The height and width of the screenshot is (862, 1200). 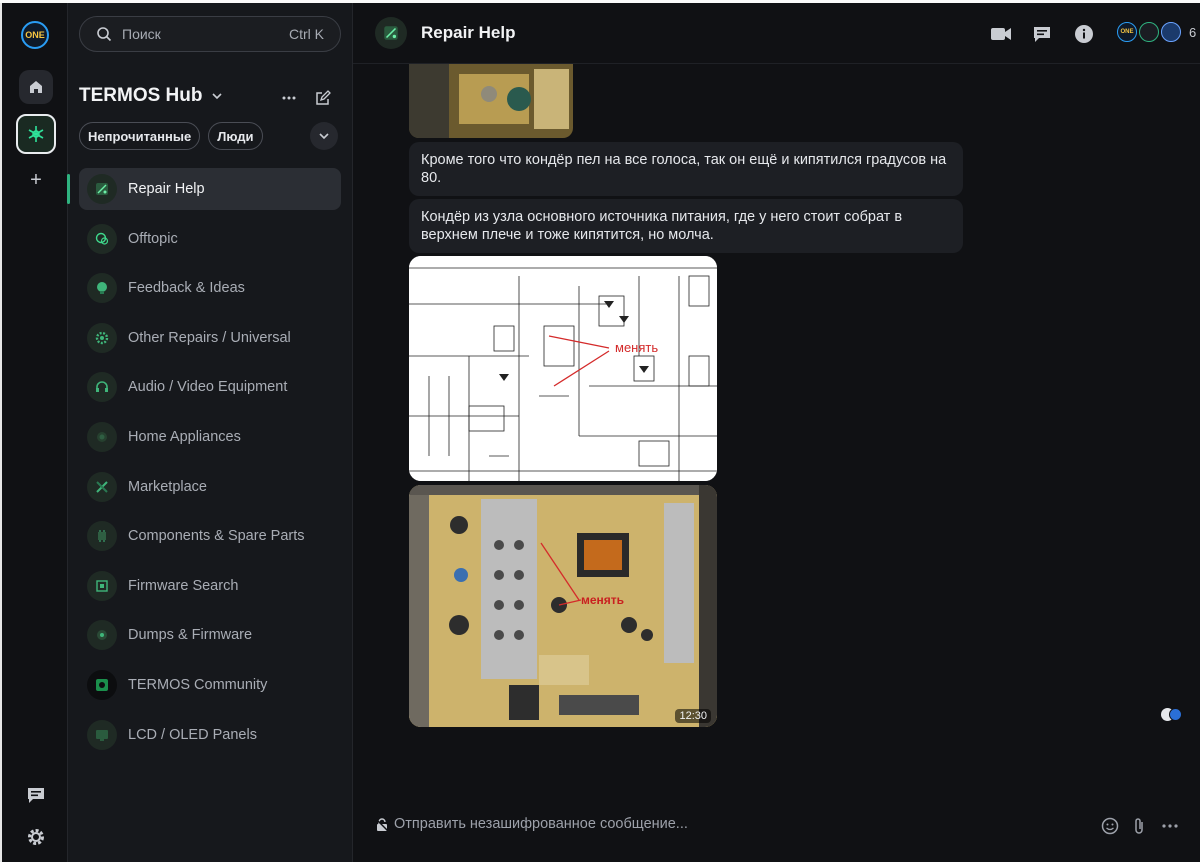 I want to click on room-item-lcd-oled: LCD / OLED Panels, so click(x=210, y=735).